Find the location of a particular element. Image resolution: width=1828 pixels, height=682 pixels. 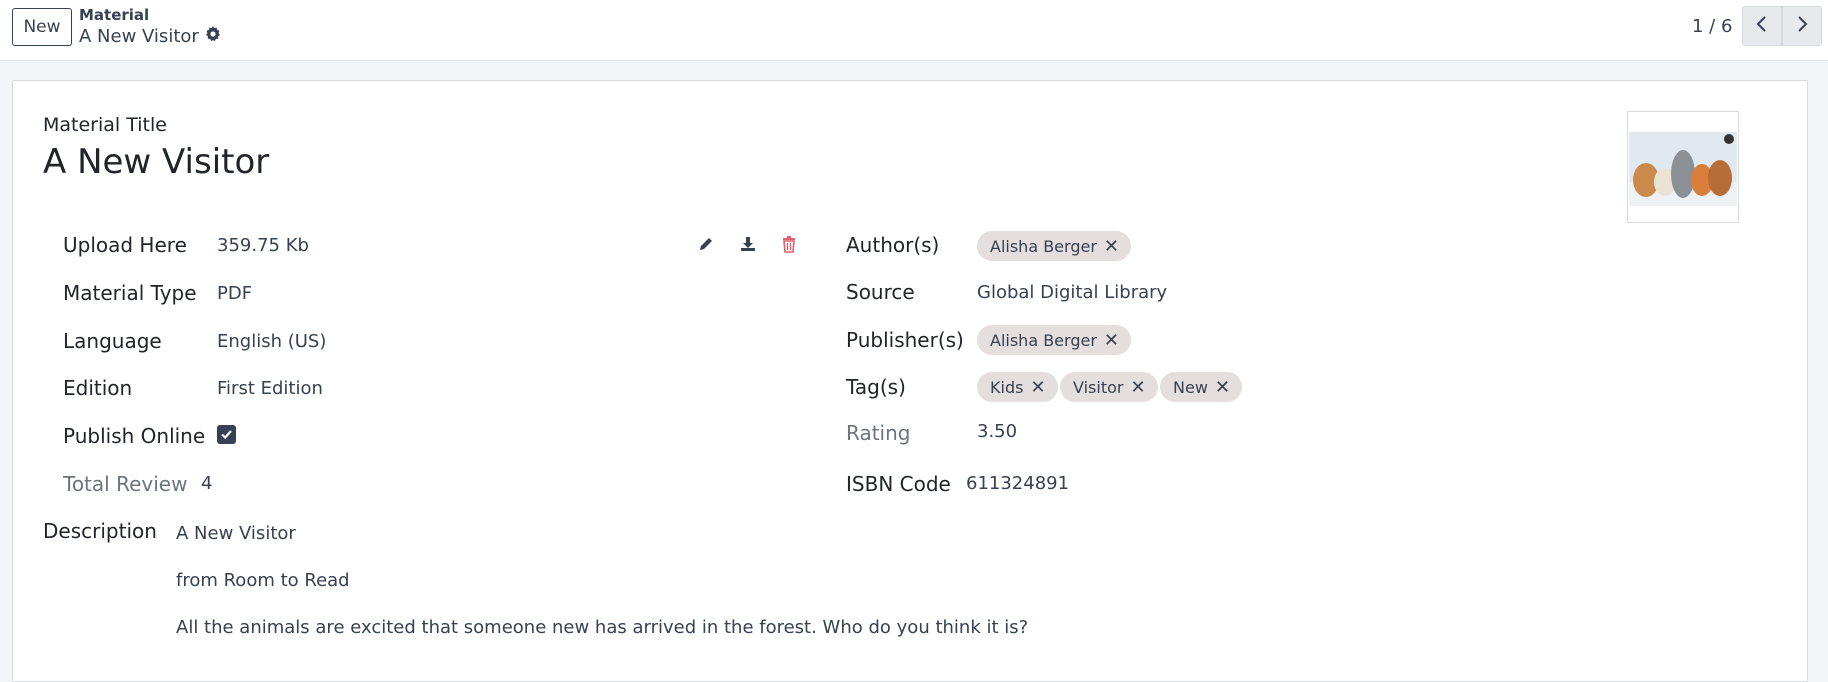

checkmark-icon is located at coordinates (226, 435).